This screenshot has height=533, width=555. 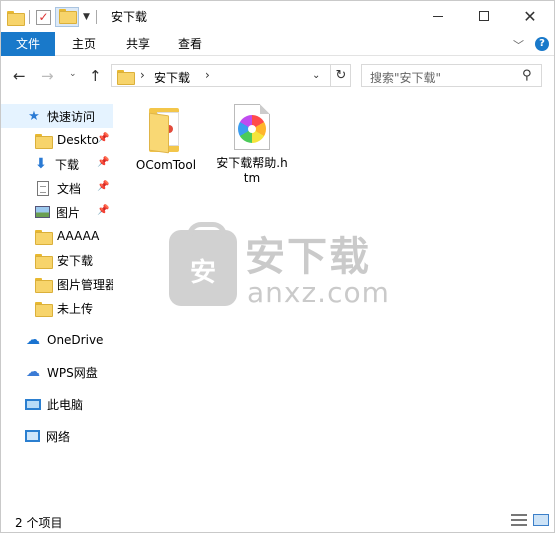 I want to click on sidebar-item-label: 网络, so click(x=58, y=436).